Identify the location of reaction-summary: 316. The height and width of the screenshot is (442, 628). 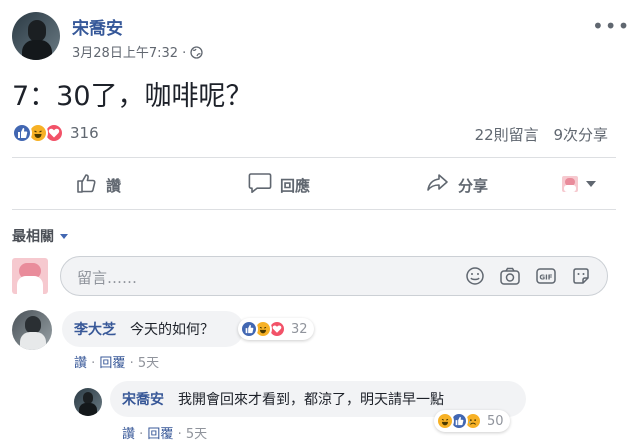
(55, 133).